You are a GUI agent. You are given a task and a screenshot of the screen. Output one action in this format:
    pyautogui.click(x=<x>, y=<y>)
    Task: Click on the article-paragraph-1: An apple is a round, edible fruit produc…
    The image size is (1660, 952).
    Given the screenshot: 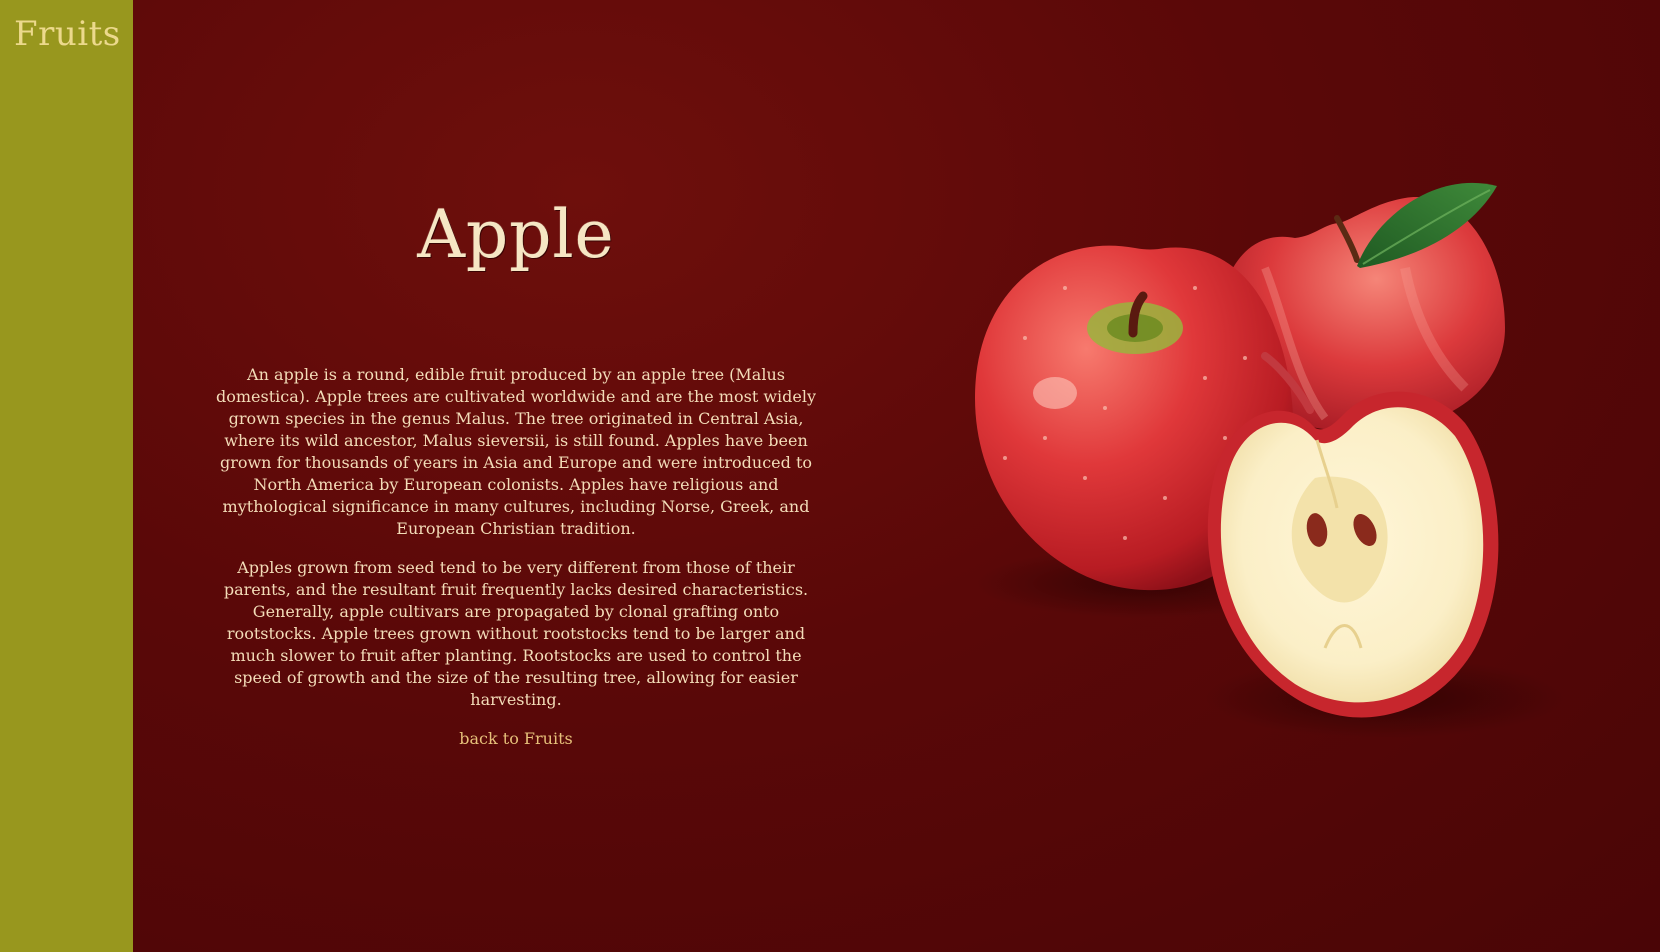 What is the action you would take?
    pyautogui.click(x=516, y=451)
    